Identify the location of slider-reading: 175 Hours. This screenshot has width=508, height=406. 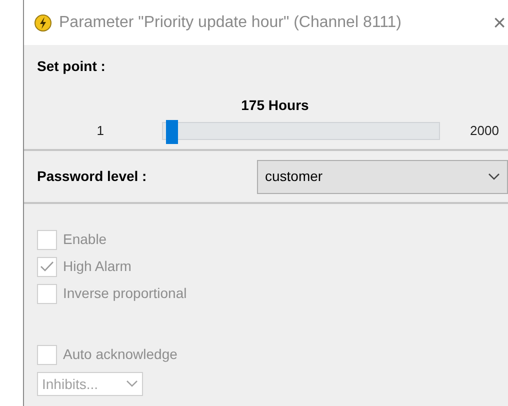
(275, 105).